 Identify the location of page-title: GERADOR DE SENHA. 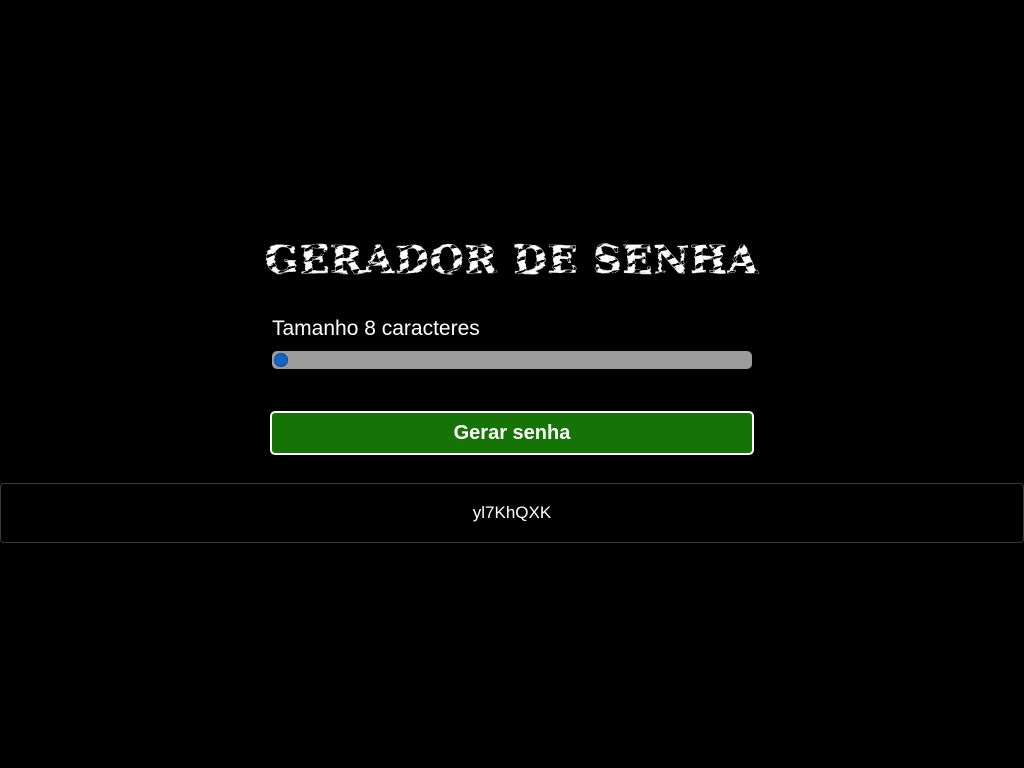
(512, 258).